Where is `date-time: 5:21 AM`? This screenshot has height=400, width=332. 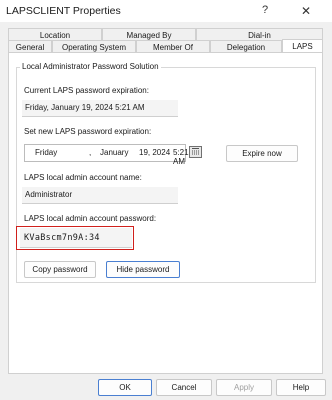 date-time: 5:21 AM is located at coordinates (181, 157).